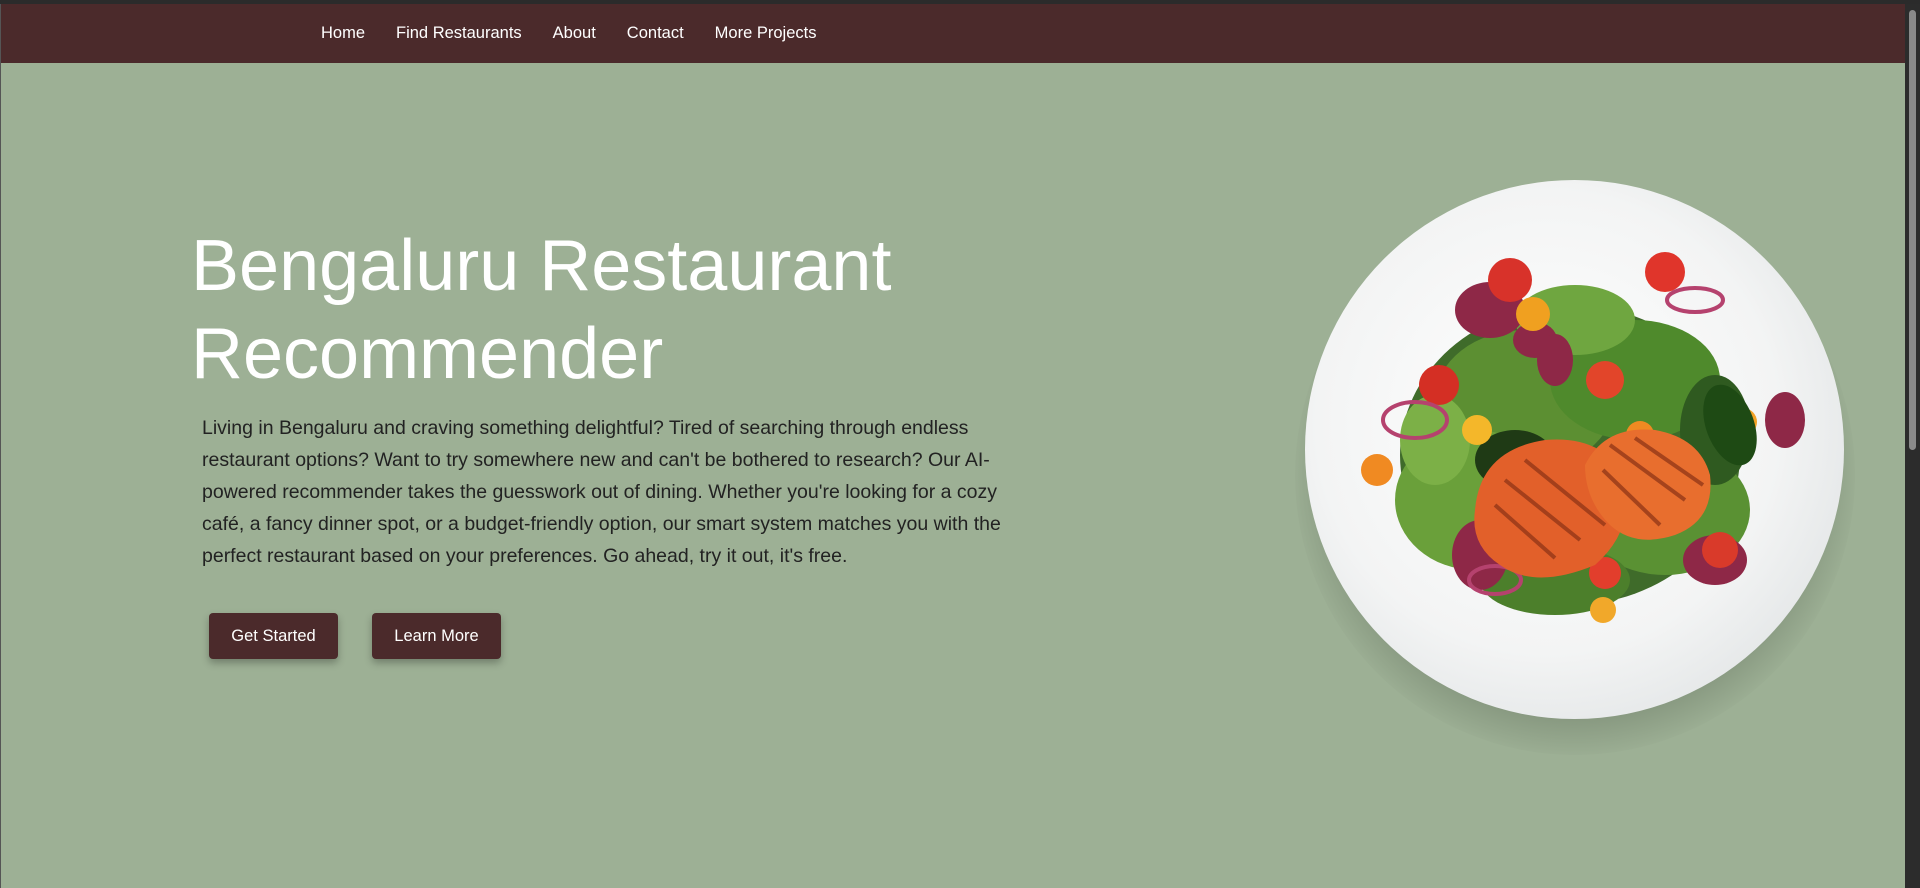 The width and height of the screenshot is (1920, 888). I want to click on hero-title: Bengaluru Restaurant Recommender, so click(591, 310).